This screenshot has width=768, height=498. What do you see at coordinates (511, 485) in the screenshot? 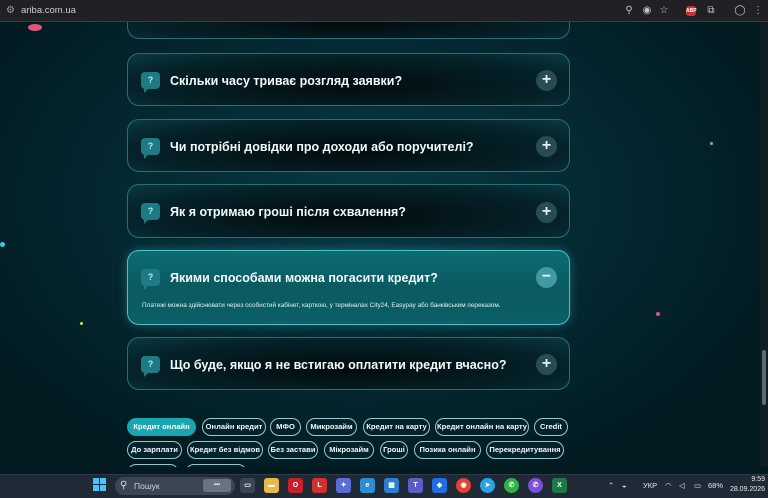
I see `whatsapp-icon: ✆` at bounding box center [511, 485].